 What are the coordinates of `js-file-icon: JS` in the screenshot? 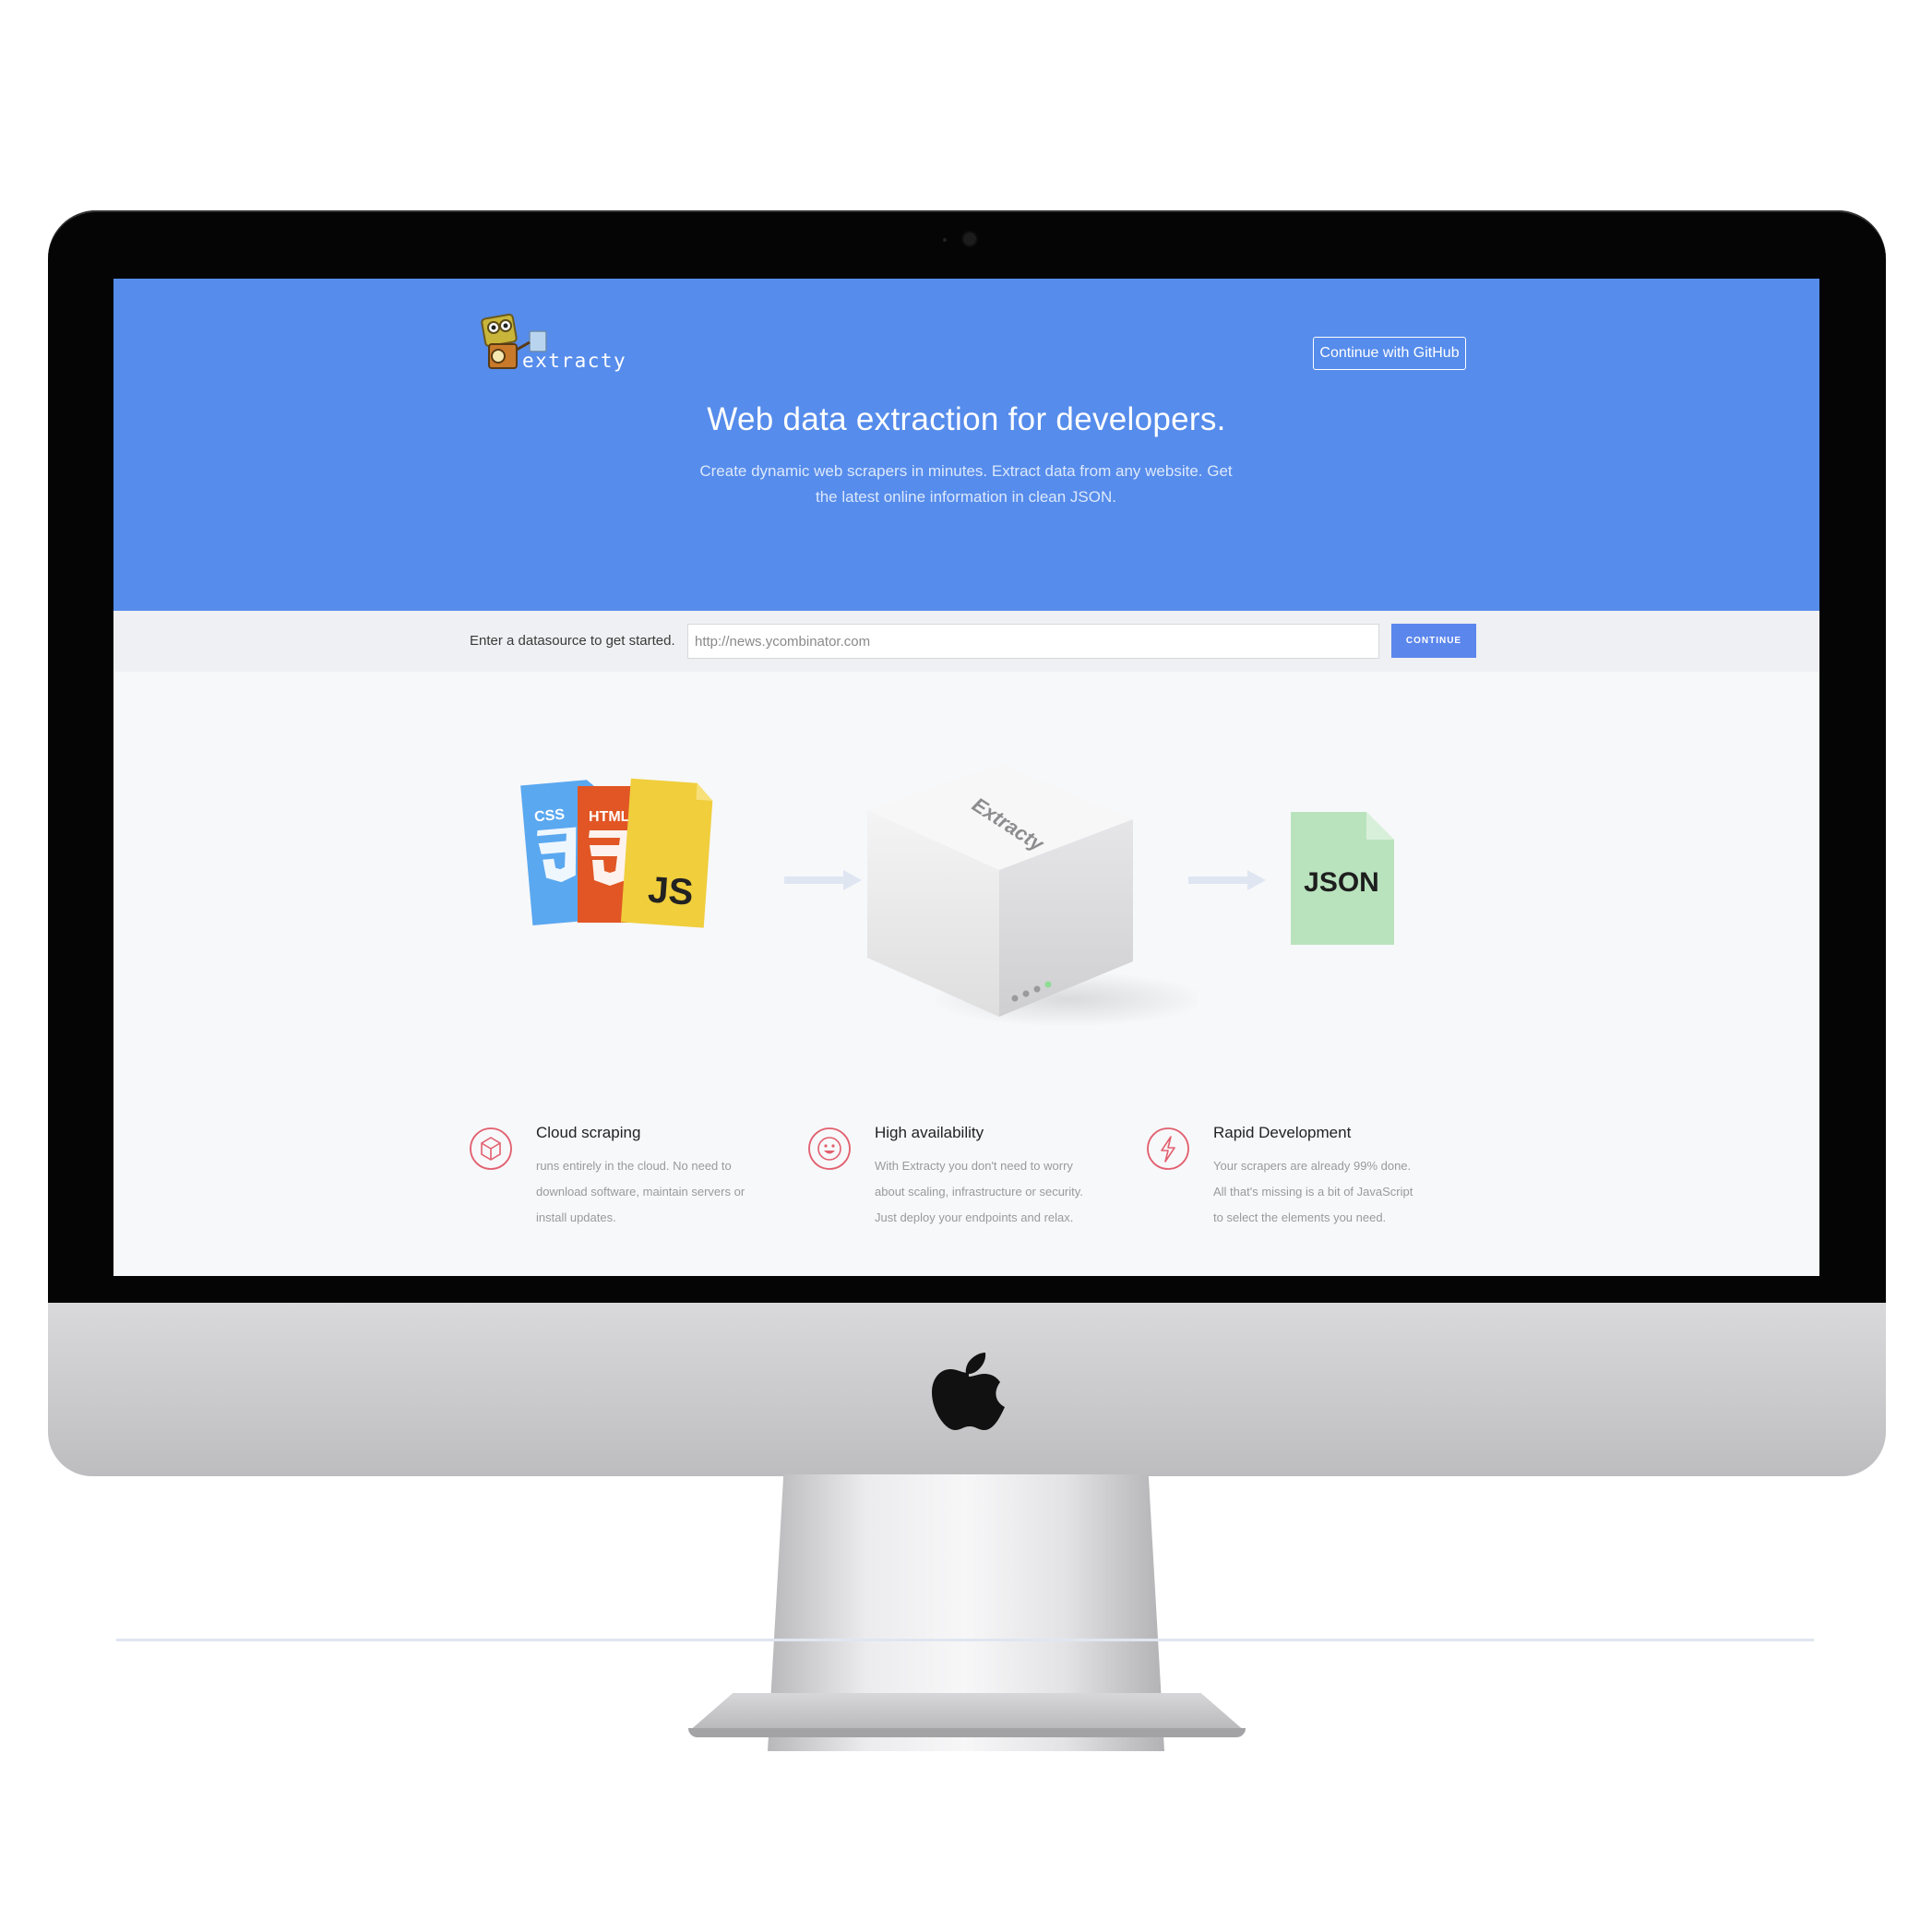 It's located at (666, 853).